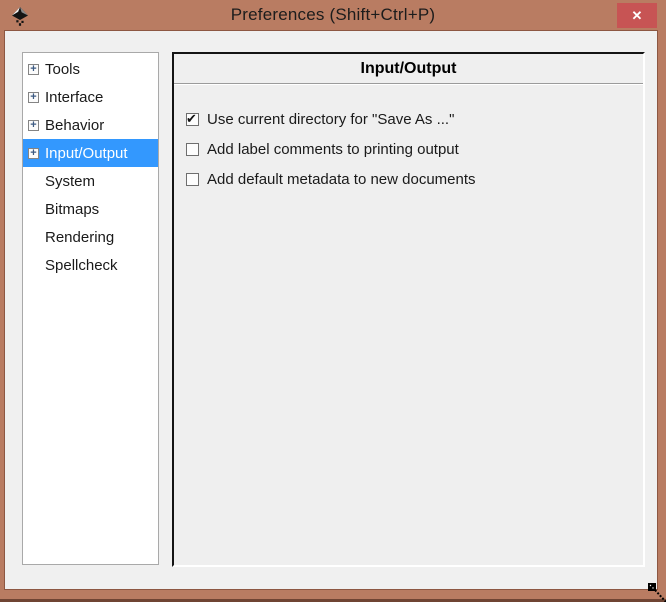 The image size is (666, 602). I want to click on sidebar-item-rendering: Rendering, so click(90, 237).